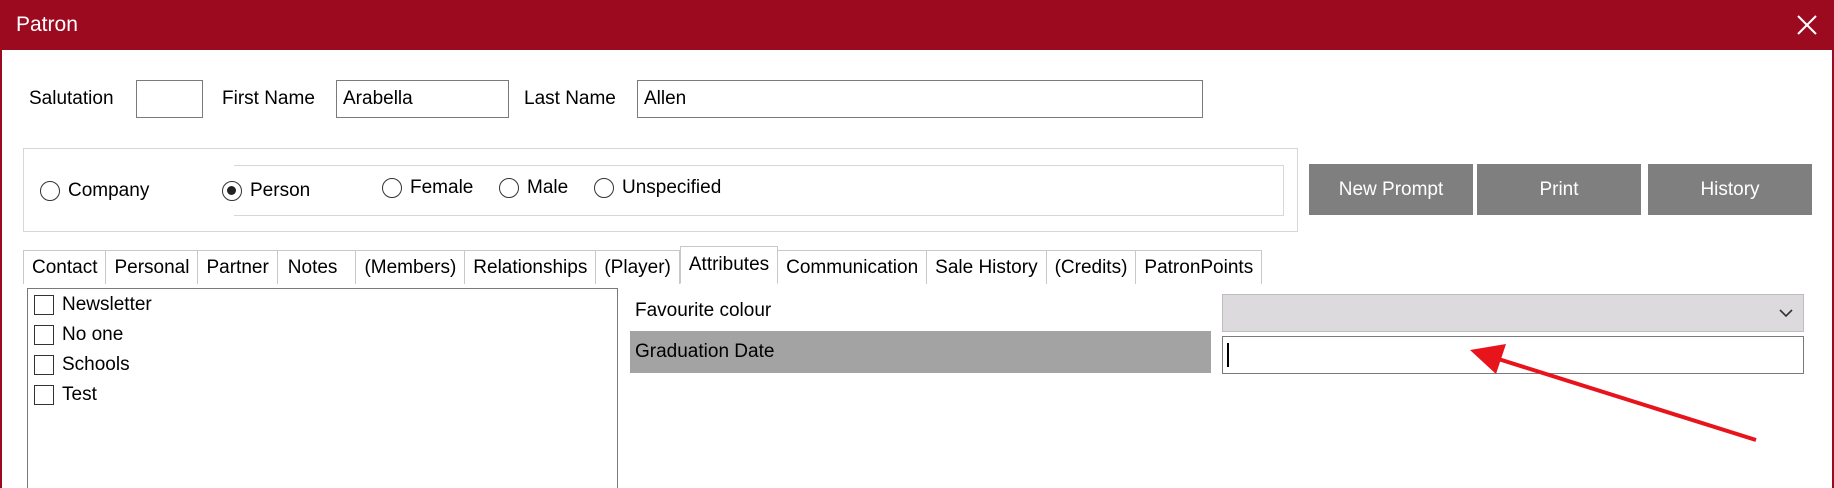 This screenshot has height=488, width=1834. I want to click on person-radio-label: Person, so click(280, 190).